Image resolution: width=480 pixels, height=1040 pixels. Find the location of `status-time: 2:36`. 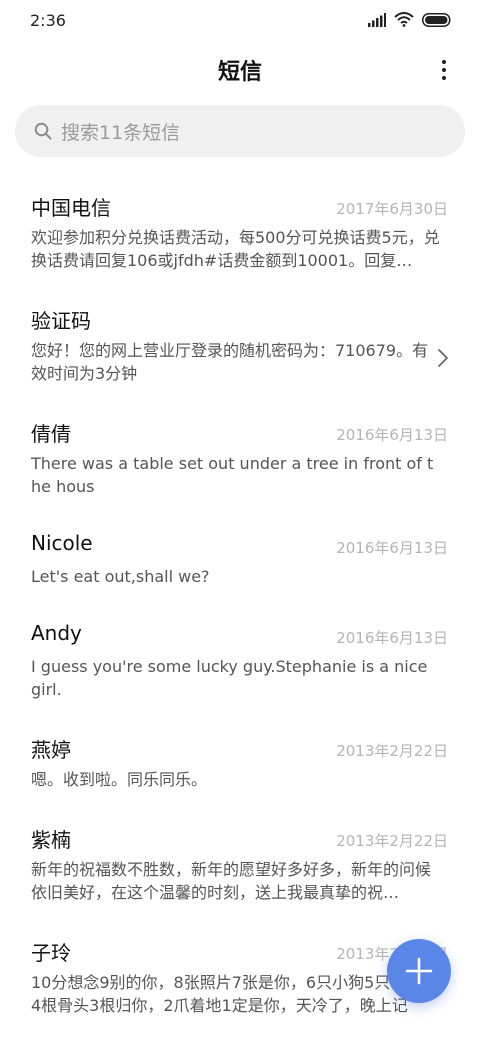

status-time: 2:36 is located at coordinates (48, 20).